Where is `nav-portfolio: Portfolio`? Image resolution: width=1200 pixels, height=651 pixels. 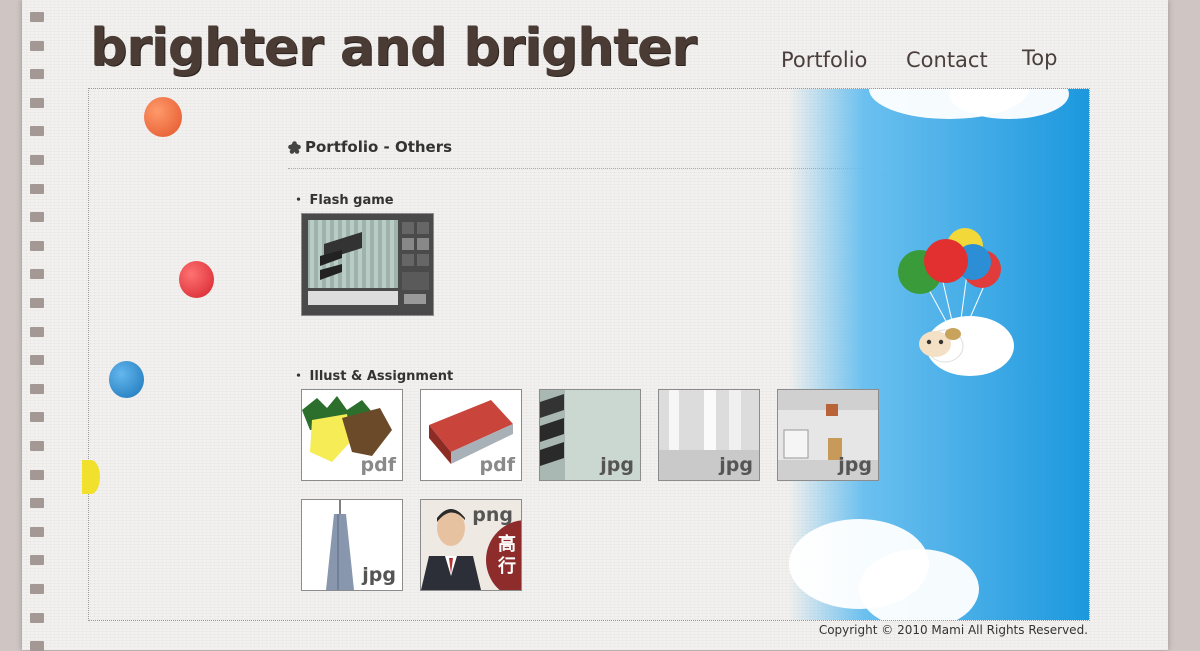
nav-portfolio: Portfolio is located at coordinates (824, 60).